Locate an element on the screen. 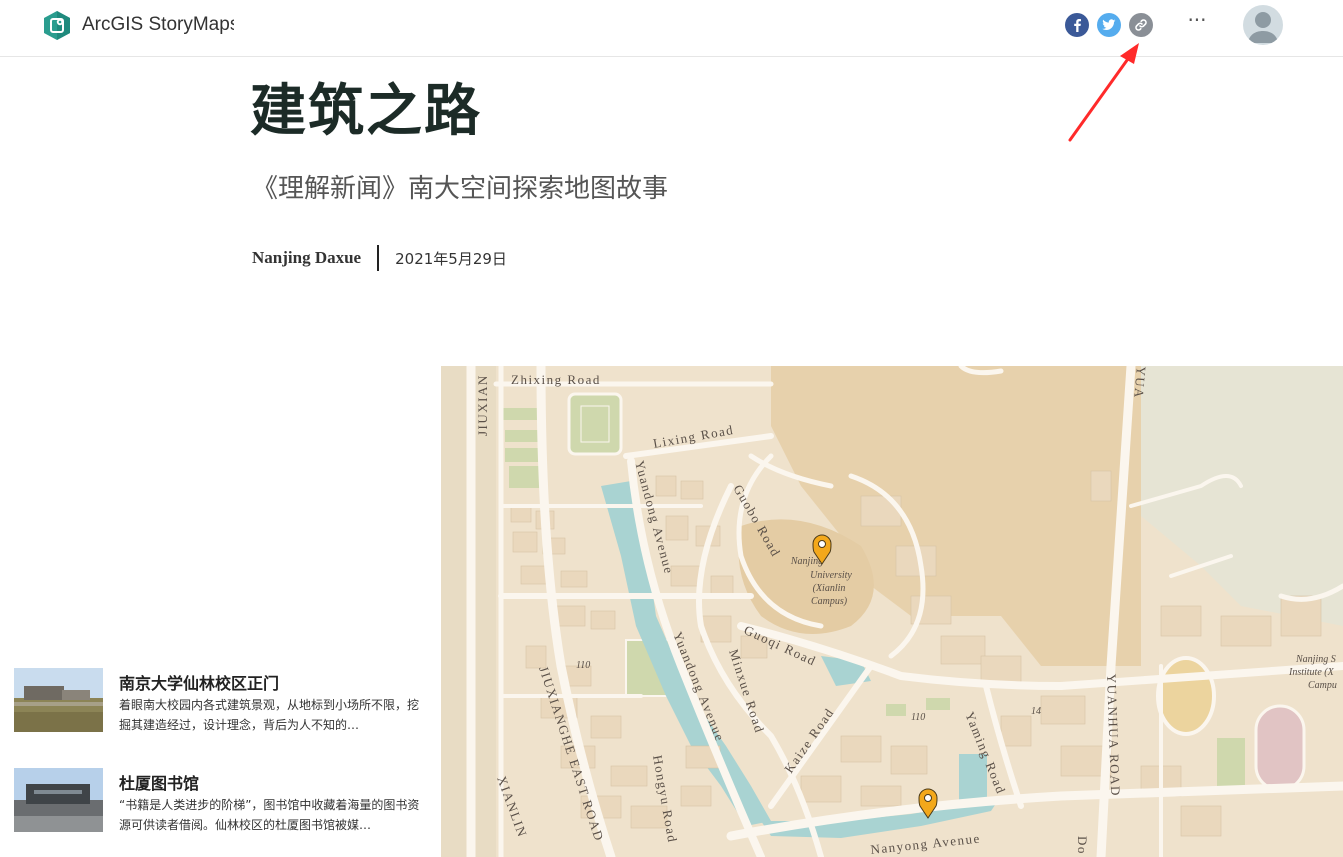 This screenshot has width=1343, height=857. road-label-jiuxian: JIUXIAN is located at coordinates (482, 405).